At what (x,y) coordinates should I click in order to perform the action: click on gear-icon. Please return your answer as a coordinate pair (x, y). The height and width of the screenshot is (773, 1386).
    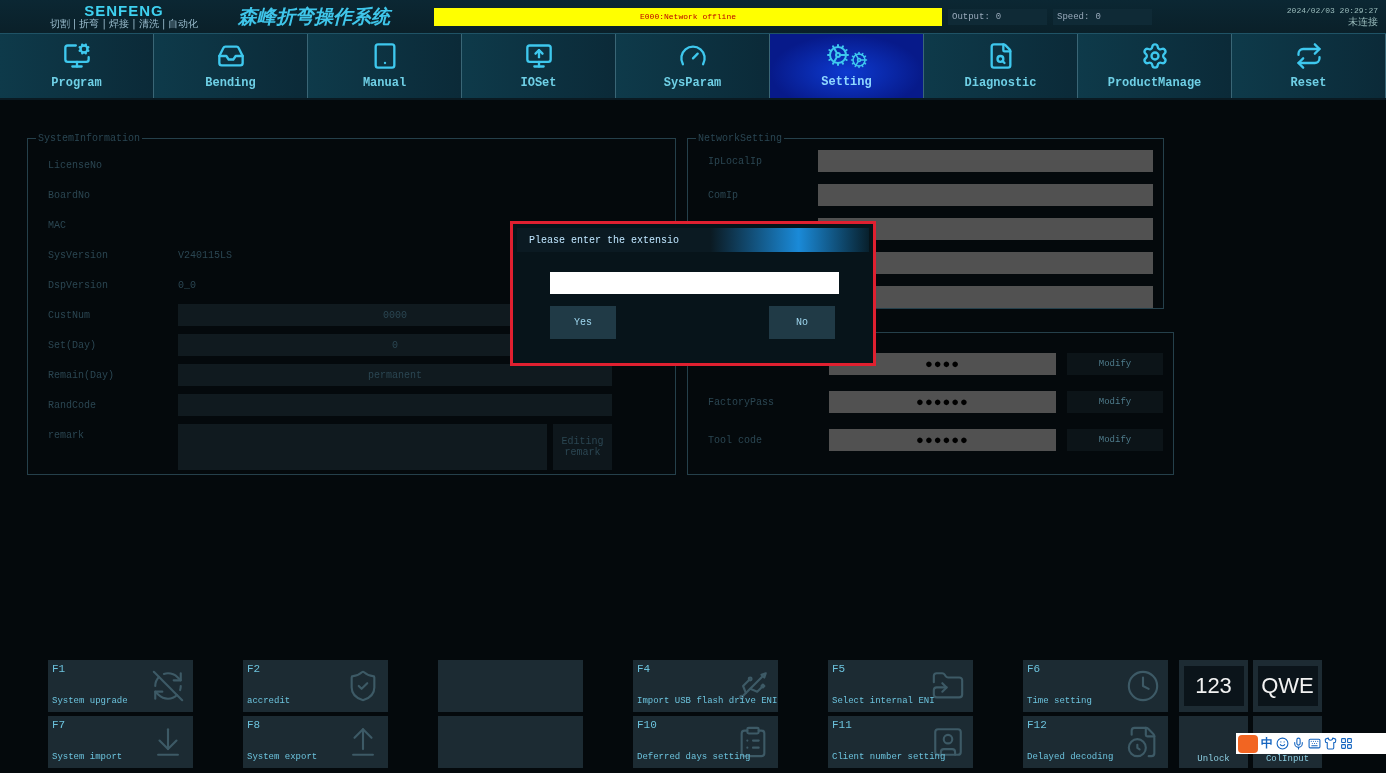
    Looking at the image, I should click on (1154, 56).